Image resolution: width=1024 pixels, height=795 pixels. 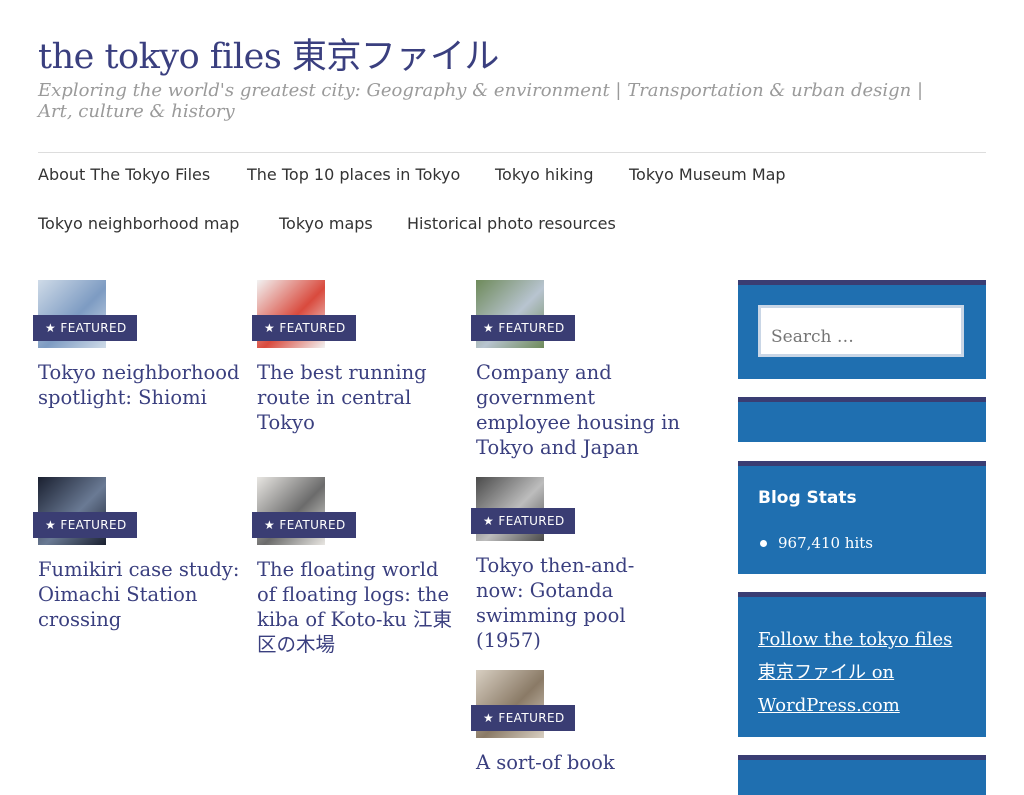 I want to click on search-input, so click(x=861, y=331).